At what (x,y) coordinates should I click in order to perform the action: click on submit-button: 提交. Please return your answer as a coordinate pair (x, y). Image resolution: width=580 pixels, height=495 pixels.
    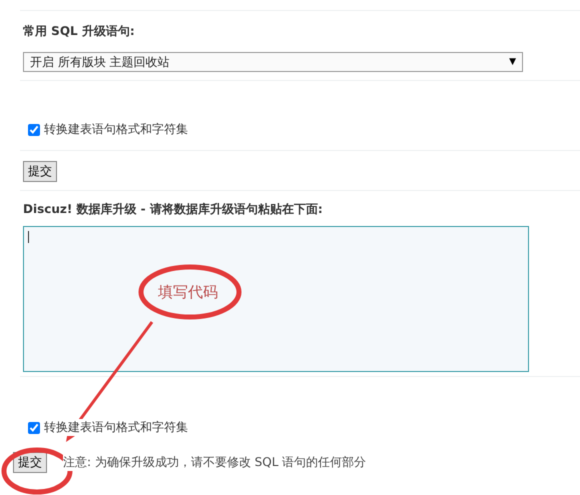
    Looking at the image, I should click on (40, 171).